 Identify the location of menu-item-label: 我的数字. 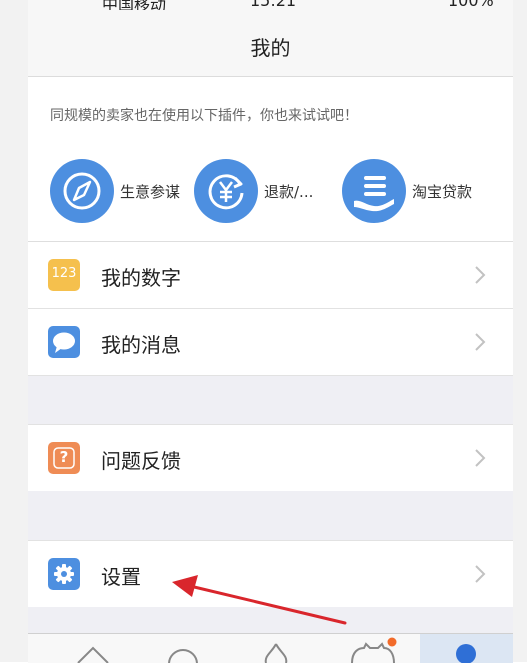
(141, 278).